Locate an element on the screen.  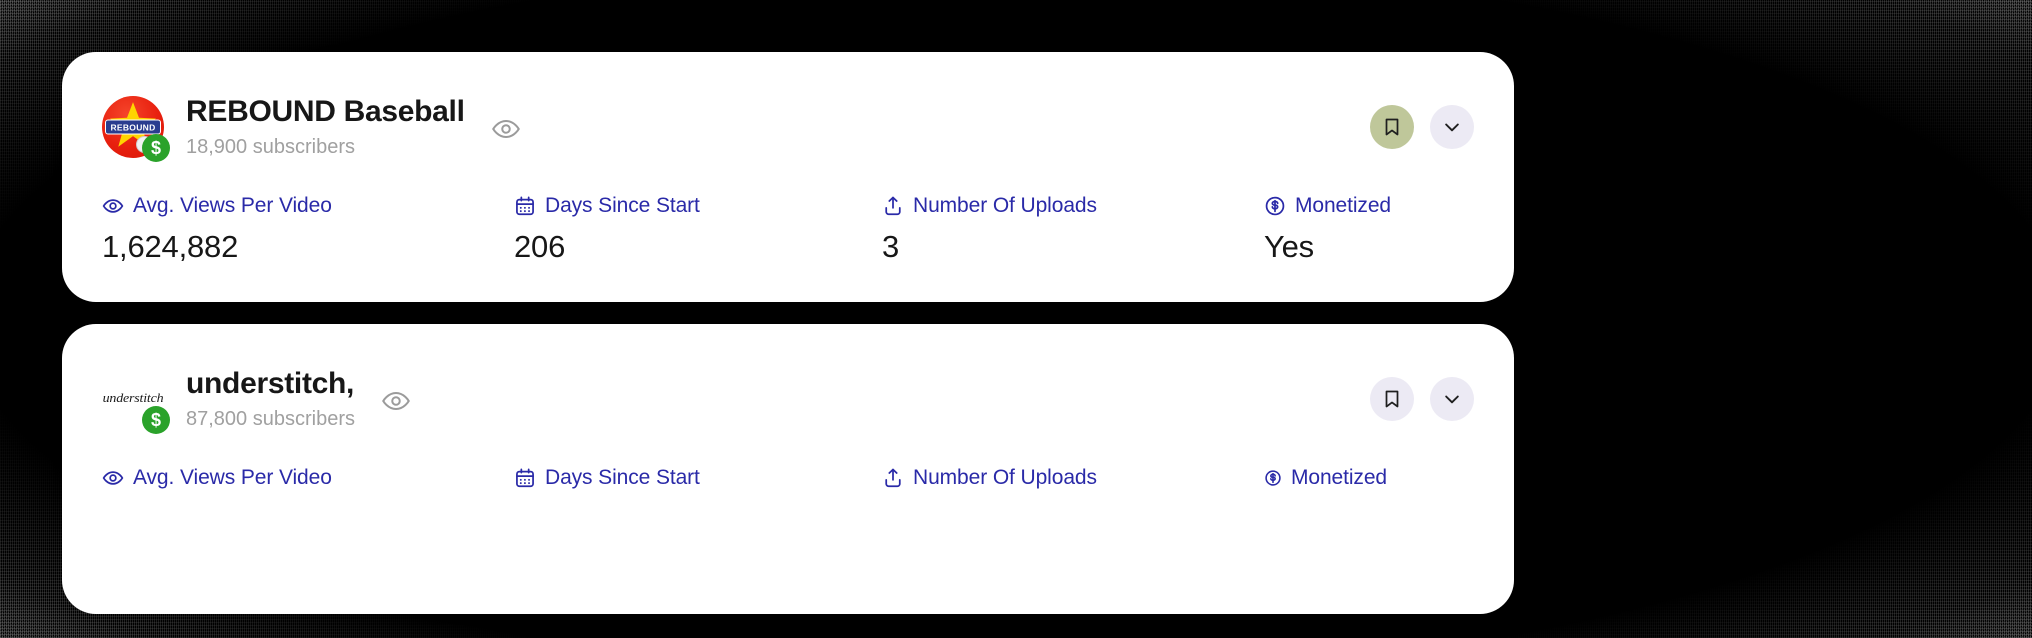
channel-title: understitch, is located at coordinates (270, 384).